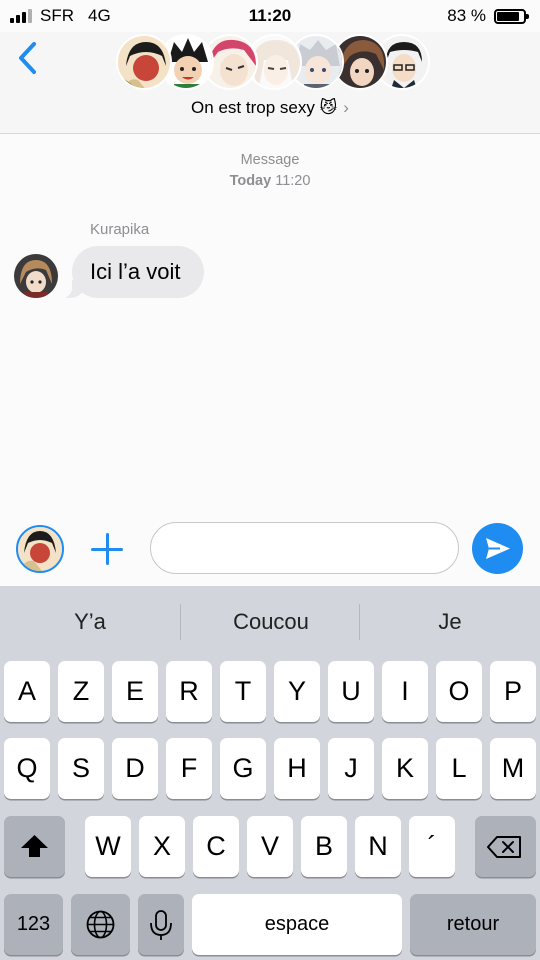 This screenshot has width=540, height=960. I want to click on delete-icon, so click(504, 847).